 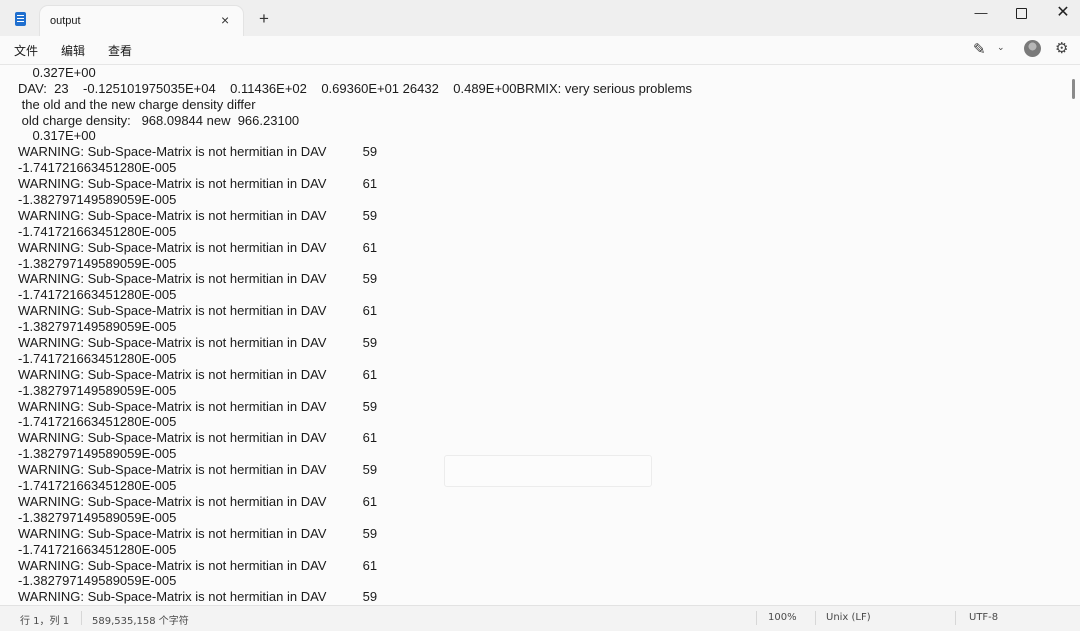 What do you see at coordinates (1060, 14) in the screenshot?
I see `close-window-button: ✕` at bounding box center [1060, 14].